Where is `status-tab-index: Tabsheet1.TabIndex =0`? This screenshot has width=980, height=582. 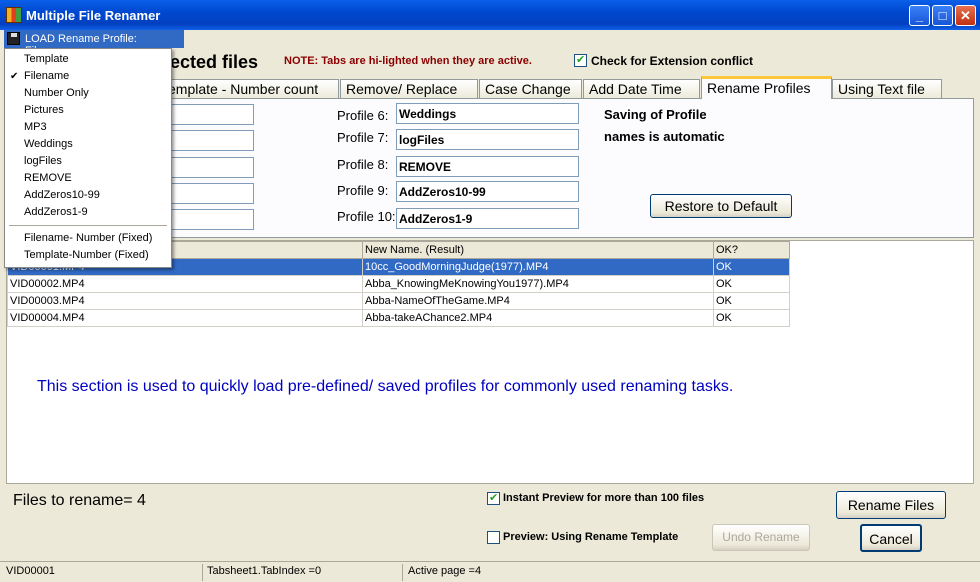
status-tab-index: Tabsheet1.TabIndex =0 is located at coordinates (264, 571).